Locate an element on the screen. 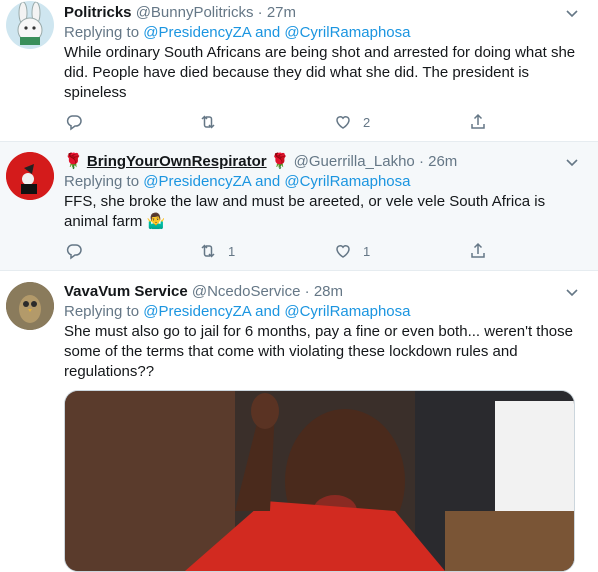  like-button: 1 is located at coordinates (351, 251).